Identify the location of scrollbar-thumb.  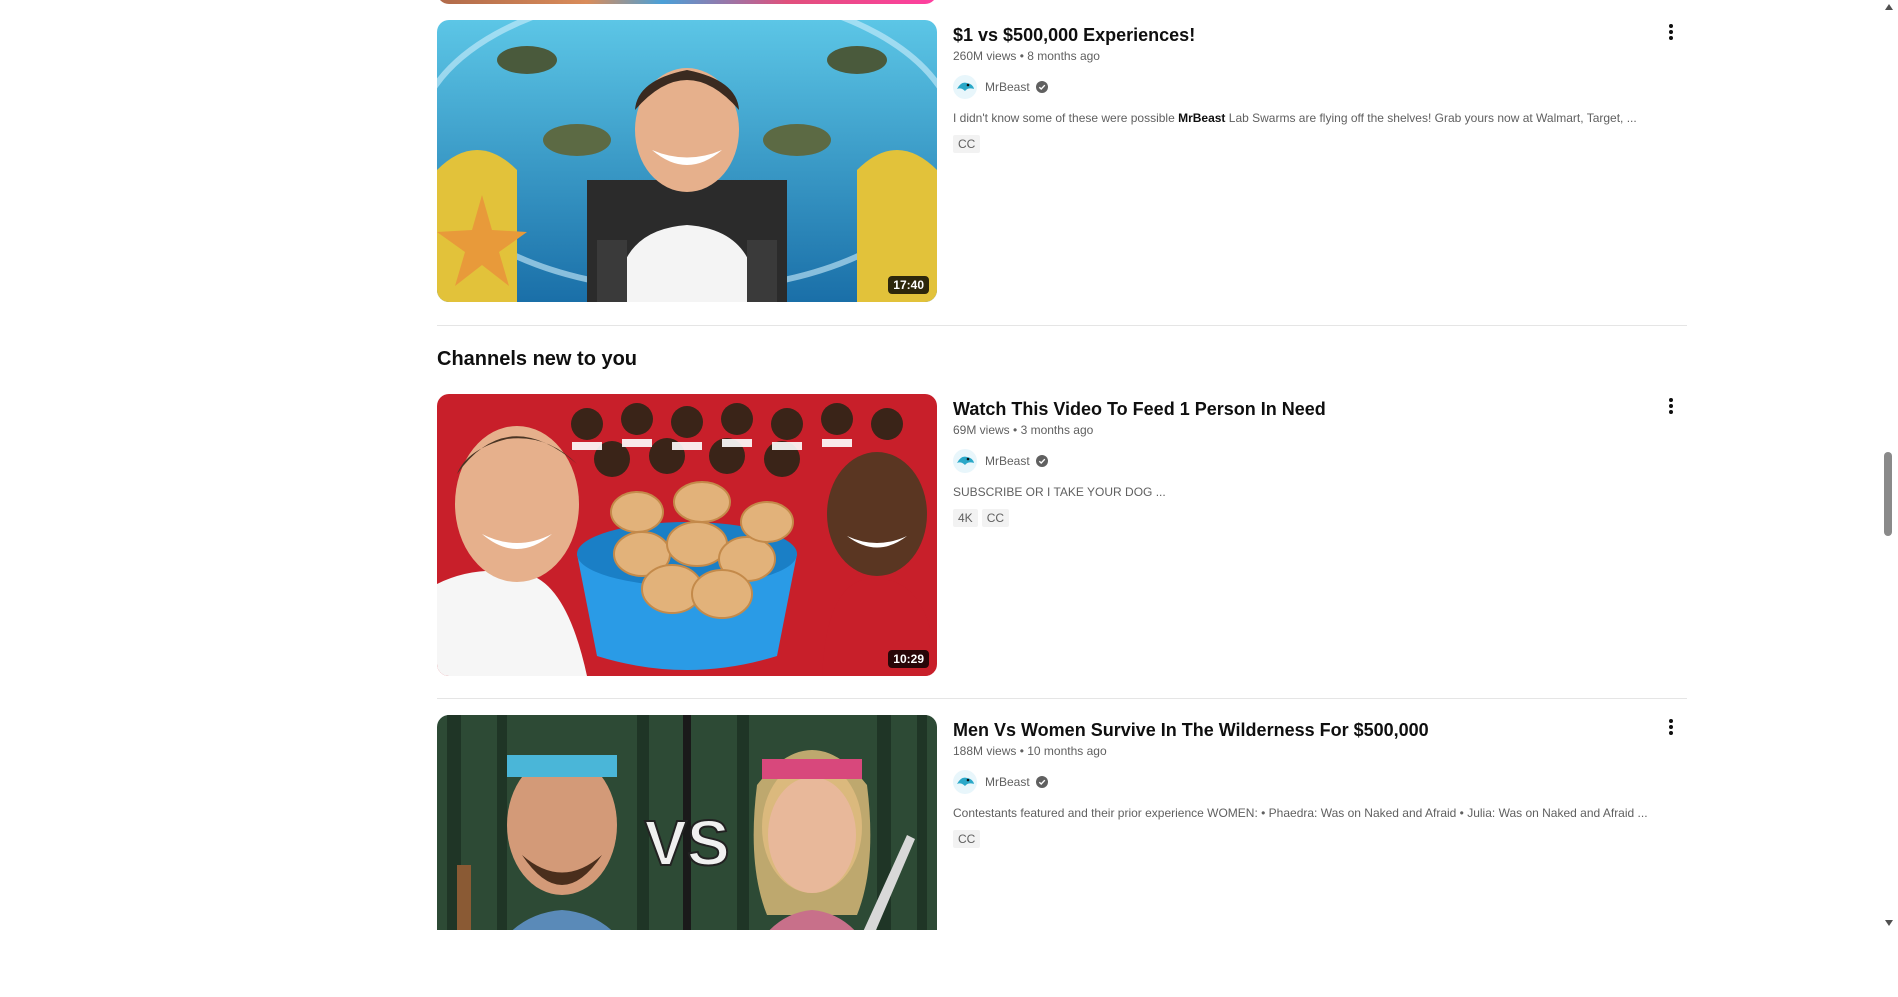
(1888, 494).